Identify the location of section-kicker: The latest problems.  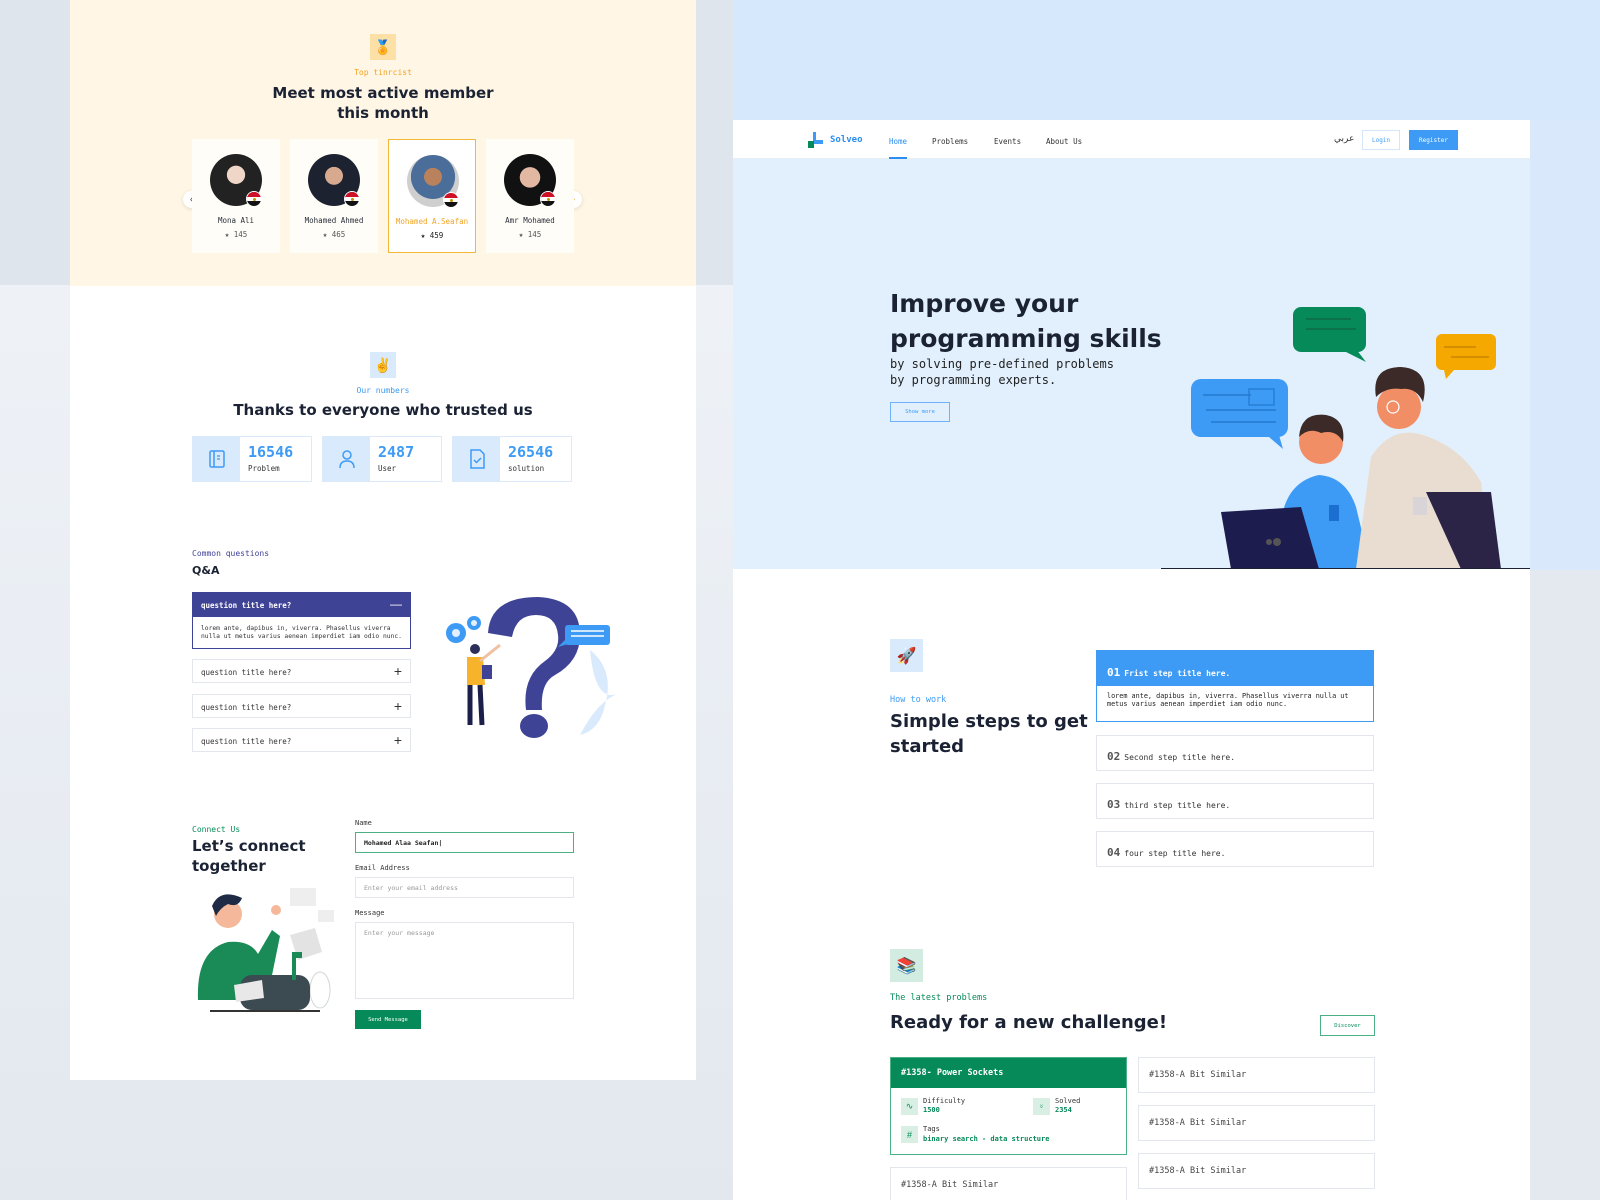
(939, 998).